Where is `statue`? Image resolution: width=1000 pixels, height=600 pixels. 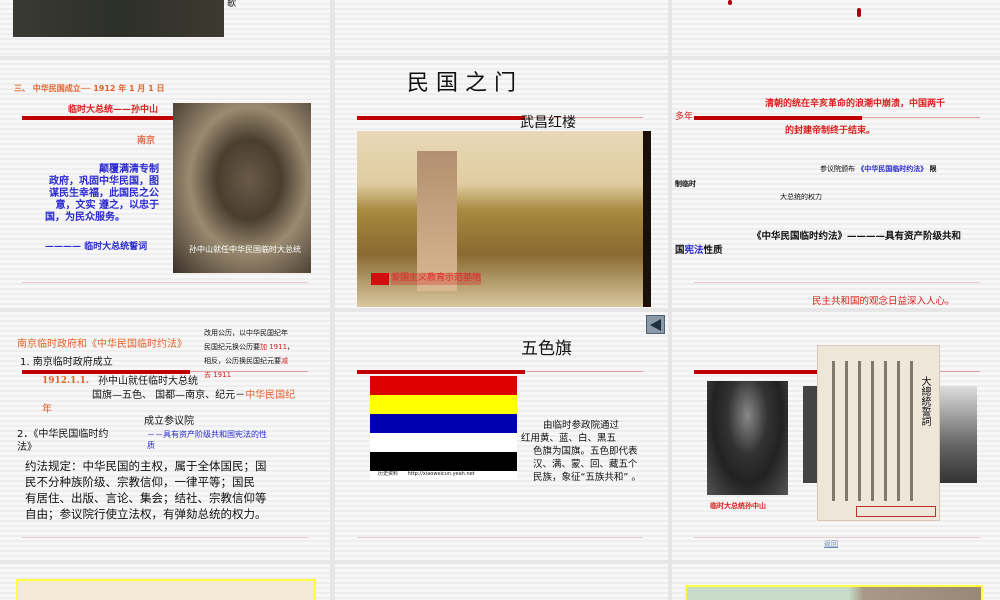 statue is located at coordinates (437, 221).